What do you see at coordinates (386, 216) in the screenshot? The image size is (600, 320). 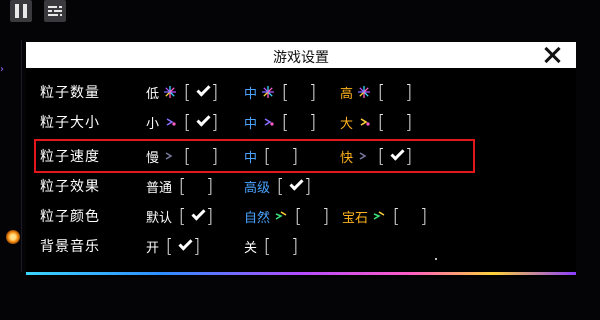 I see `option-toggle: 宝石 []` at bounding box center [386, 216].